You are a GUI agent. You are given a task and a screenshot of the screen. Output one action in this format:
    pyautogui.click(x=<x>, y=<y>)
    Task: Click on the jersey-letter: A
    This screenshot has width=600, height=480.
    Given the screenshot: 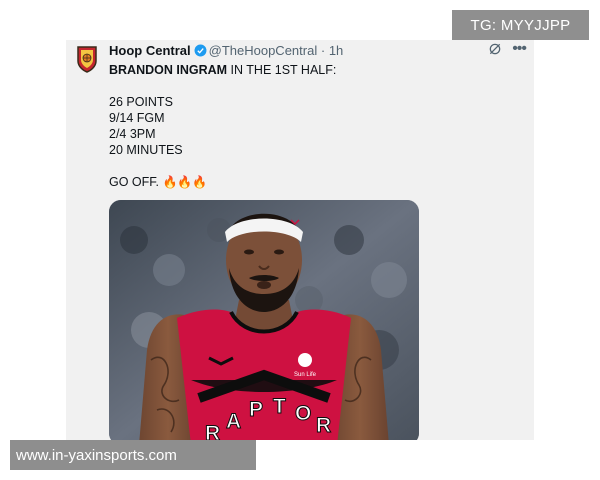 What is the action you would take?
    pyautogui.click(x=233, y=421)
    